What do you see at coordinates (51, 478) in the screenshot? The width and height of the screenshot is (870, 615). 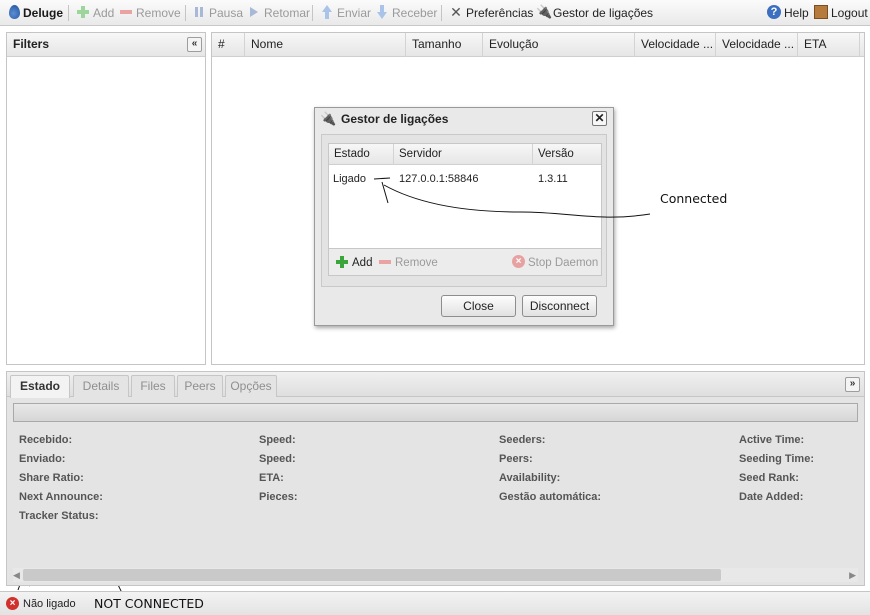 I see `label-share-ratio: Share Ratio:` at bounding box center [51, 478].